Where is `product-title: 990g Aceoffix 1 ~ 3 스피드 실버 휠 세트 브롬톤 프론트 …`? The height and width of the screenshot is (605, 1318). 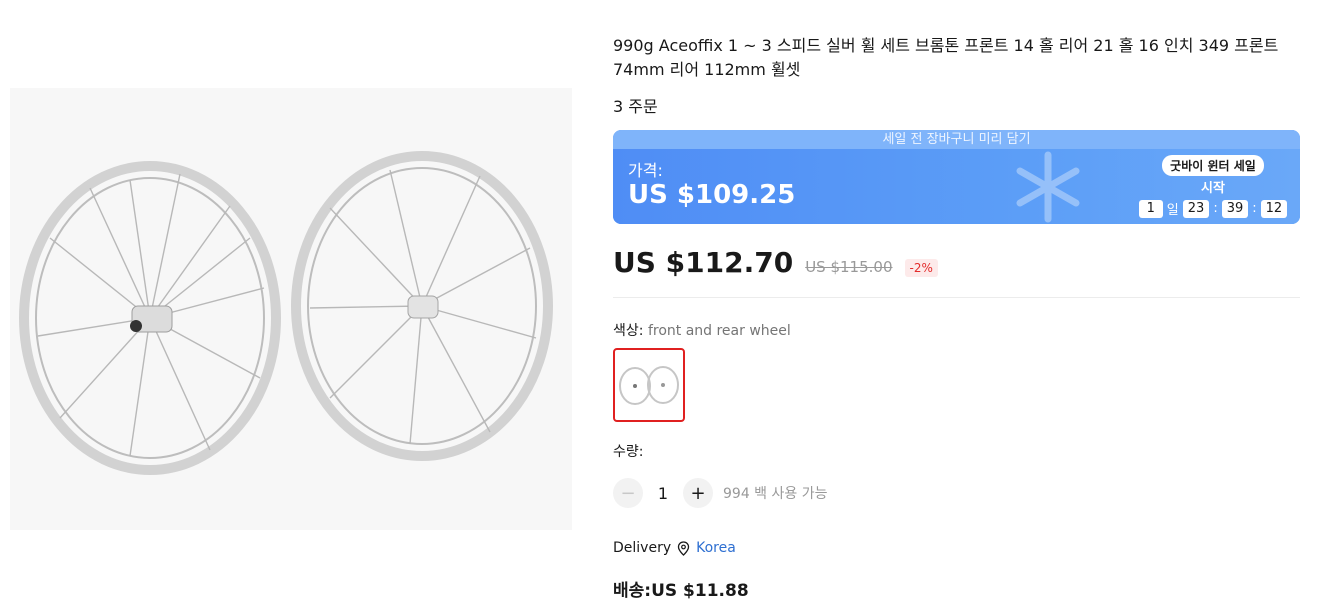 product-title: 990g Aceoffix 1 ~ 3 스피드 실버 휠 세트 브롬톤 프론트 … is located at coordinates (946, 57).